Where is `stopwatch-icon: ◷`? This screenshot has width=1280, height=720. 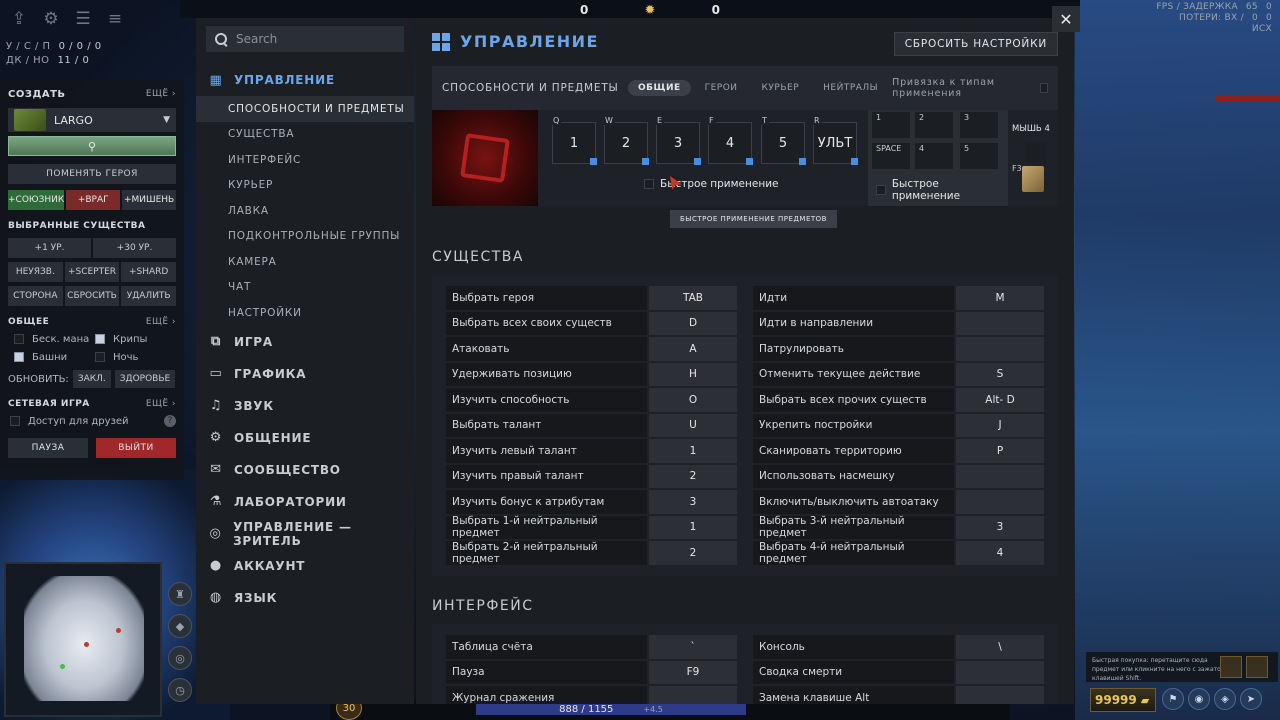 stopwatch-icon: ◷ is located at coordinates (180, 690).